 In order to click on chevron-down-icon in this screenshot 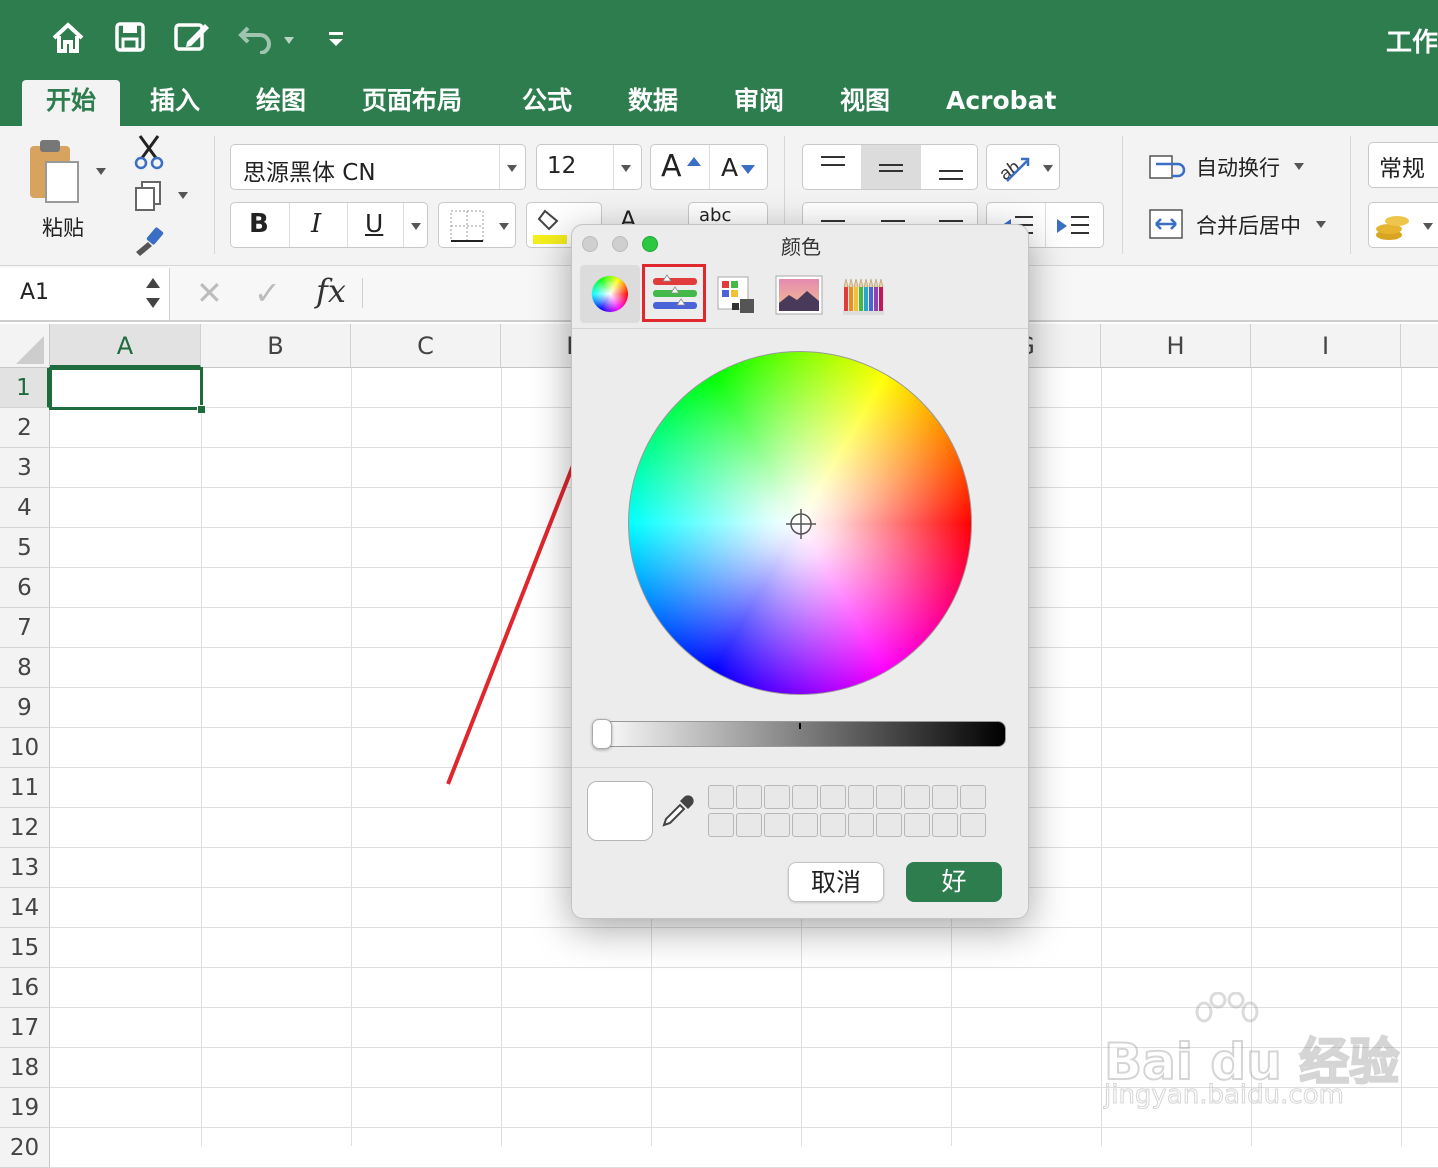, I will do `click(416, 226)`.